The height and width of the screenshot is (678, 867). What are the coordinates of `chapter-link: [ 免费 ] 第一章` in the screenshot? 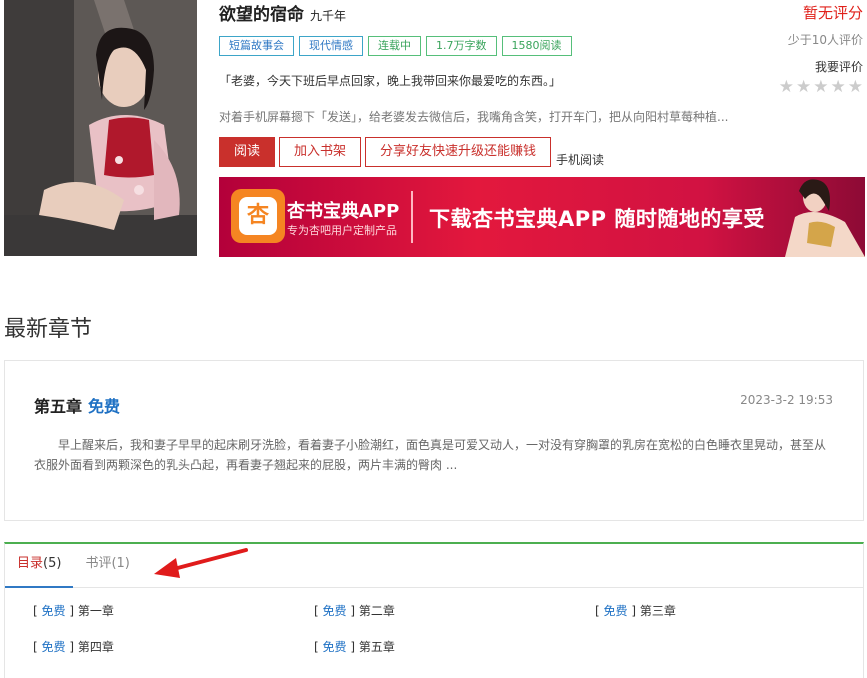 It's located at (173, 610).